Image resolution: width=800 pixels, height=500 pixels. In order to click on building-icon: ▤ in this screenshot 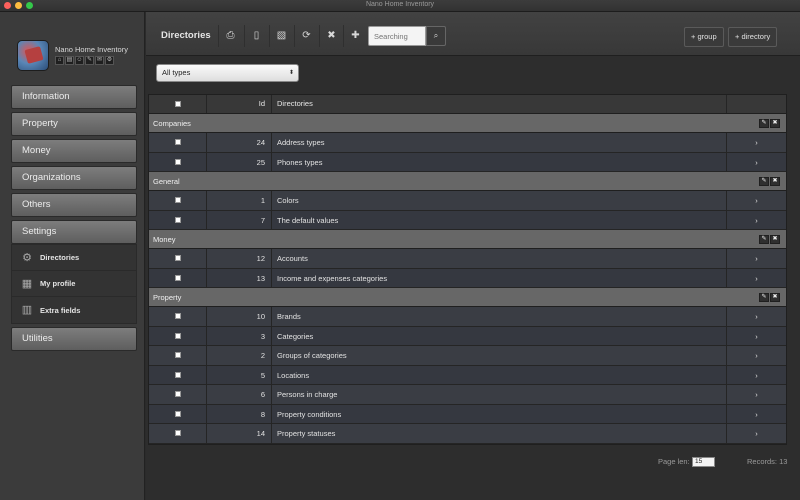, I will do `click(69, 60)`.